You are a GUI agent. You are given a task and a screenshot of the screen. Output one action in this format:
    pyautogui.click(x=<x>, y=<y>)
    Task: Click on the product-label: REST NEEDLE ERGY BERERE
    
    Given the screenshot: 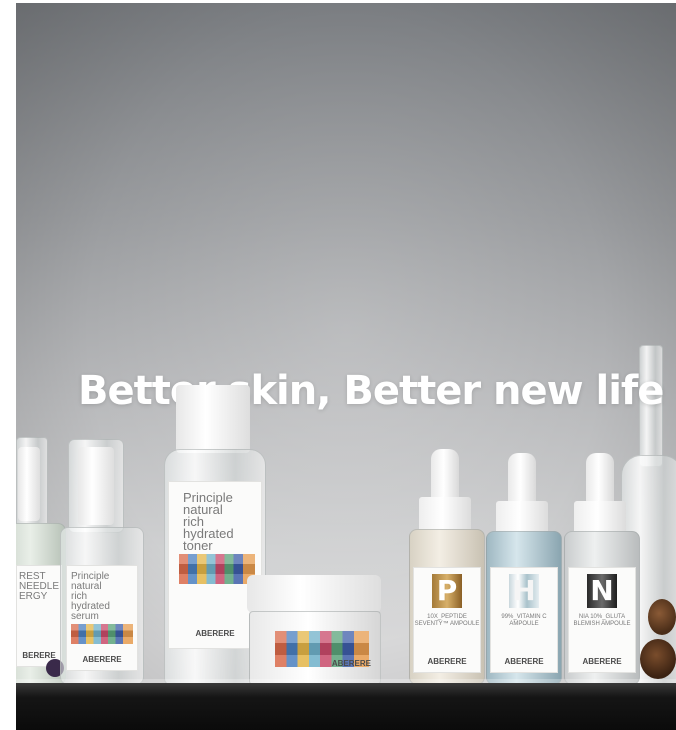 What is the action you would take?
    pyautogui.click(x=39, y=616)
    